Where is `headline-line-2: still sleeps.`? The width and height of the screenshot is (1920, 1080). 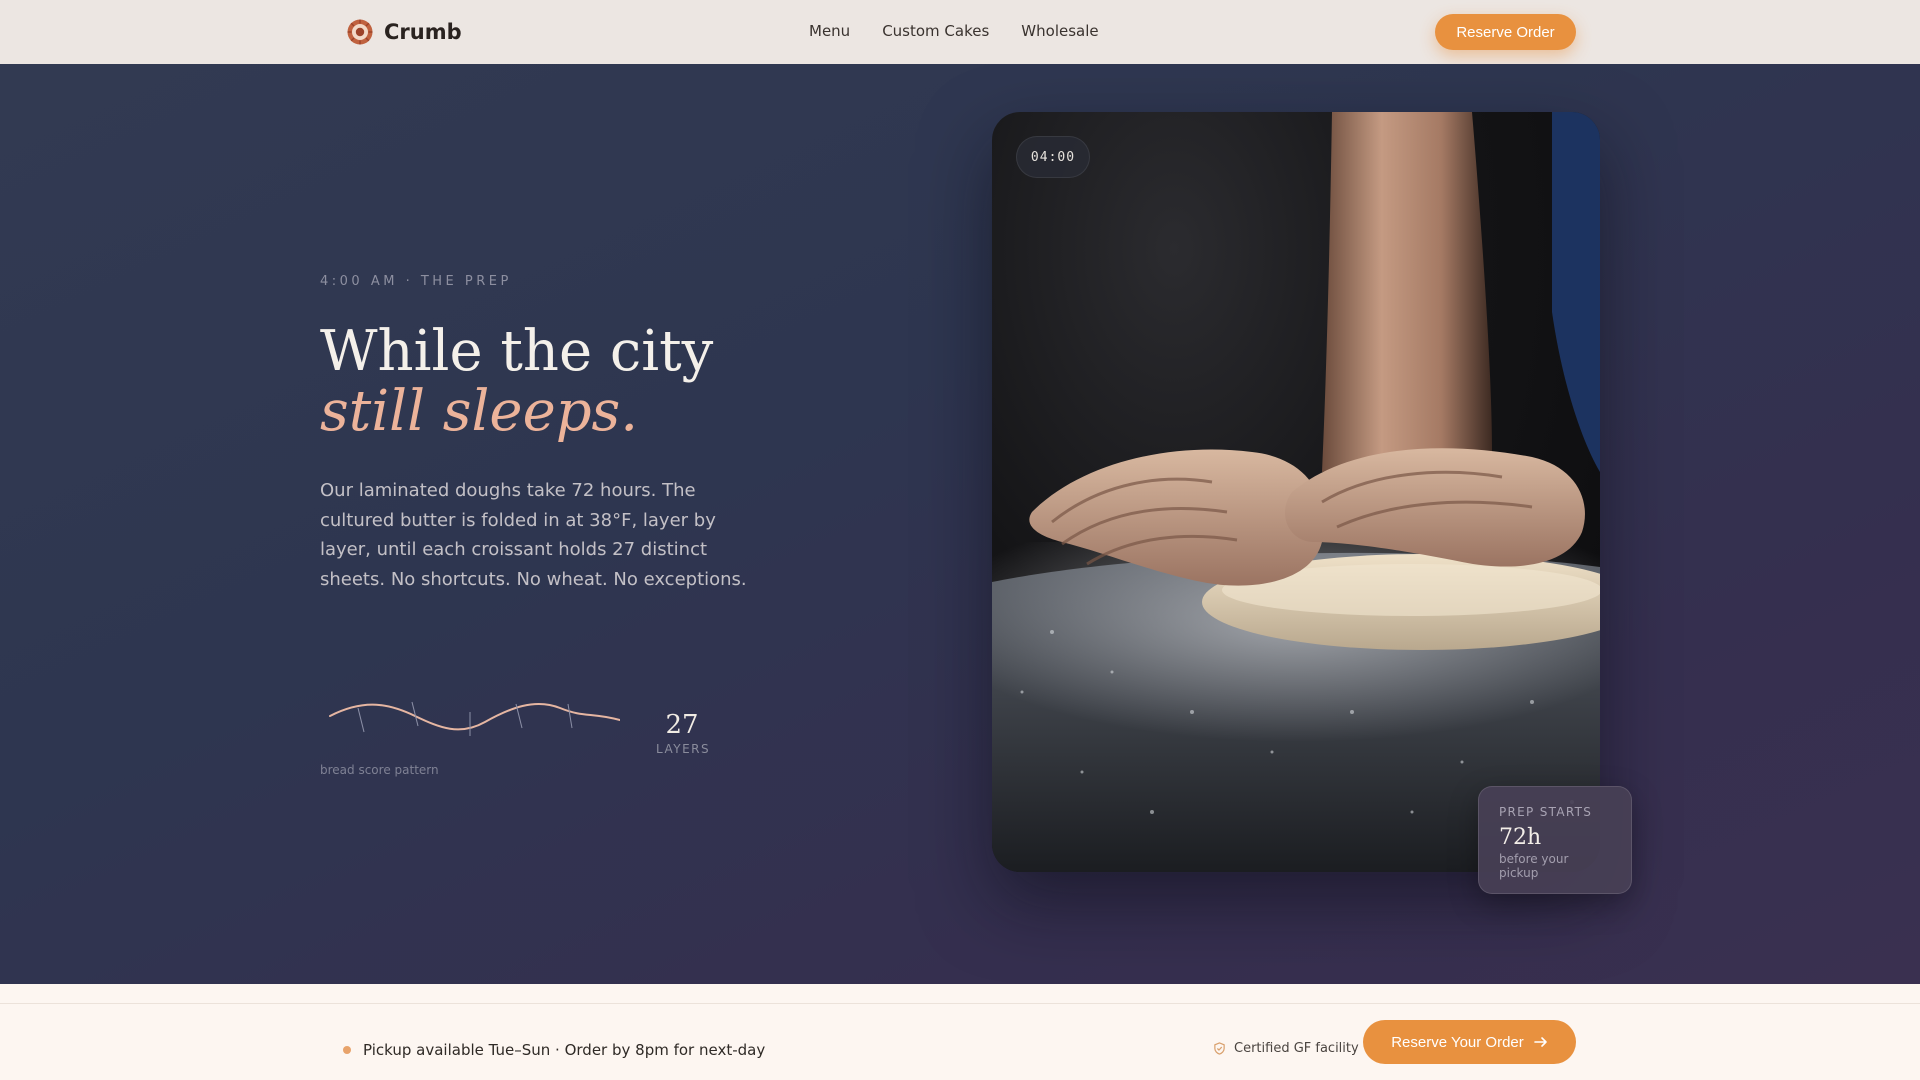
headline-line-2: still sleeps. is located at coordinates (479, 411).